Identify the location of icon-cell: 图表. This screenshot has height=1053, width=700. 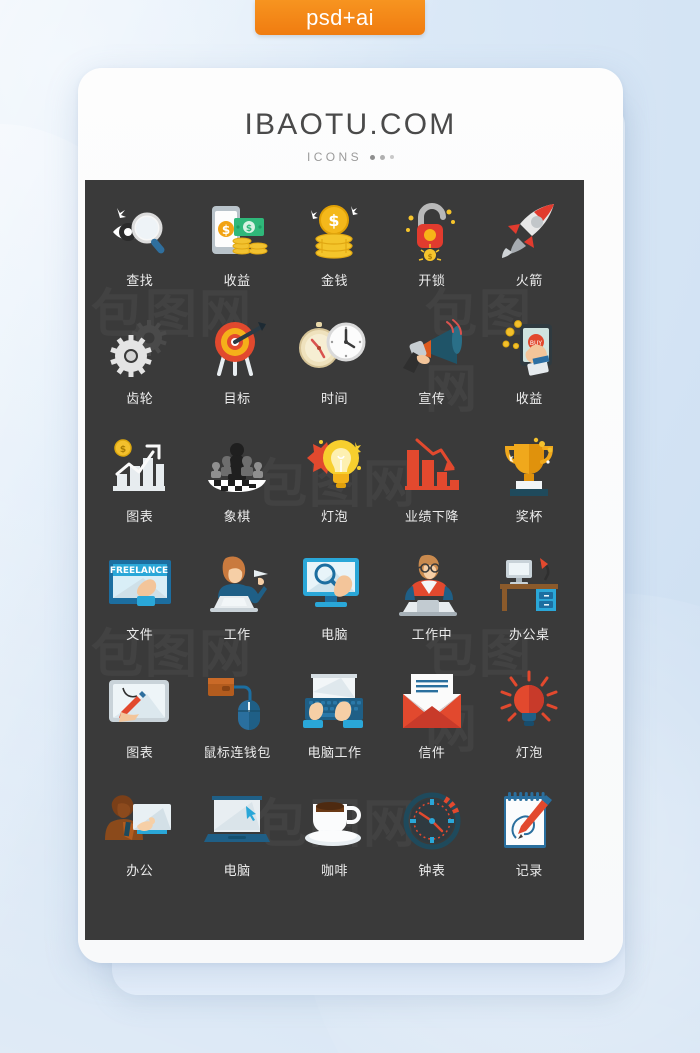
(139, 729).